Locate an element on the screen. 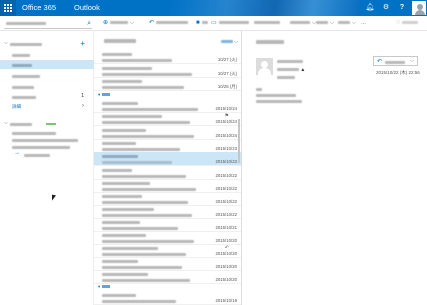 This screenshot has width=427, height=305. list-item: 2015/10/23 is located at coordinates (167, 146).